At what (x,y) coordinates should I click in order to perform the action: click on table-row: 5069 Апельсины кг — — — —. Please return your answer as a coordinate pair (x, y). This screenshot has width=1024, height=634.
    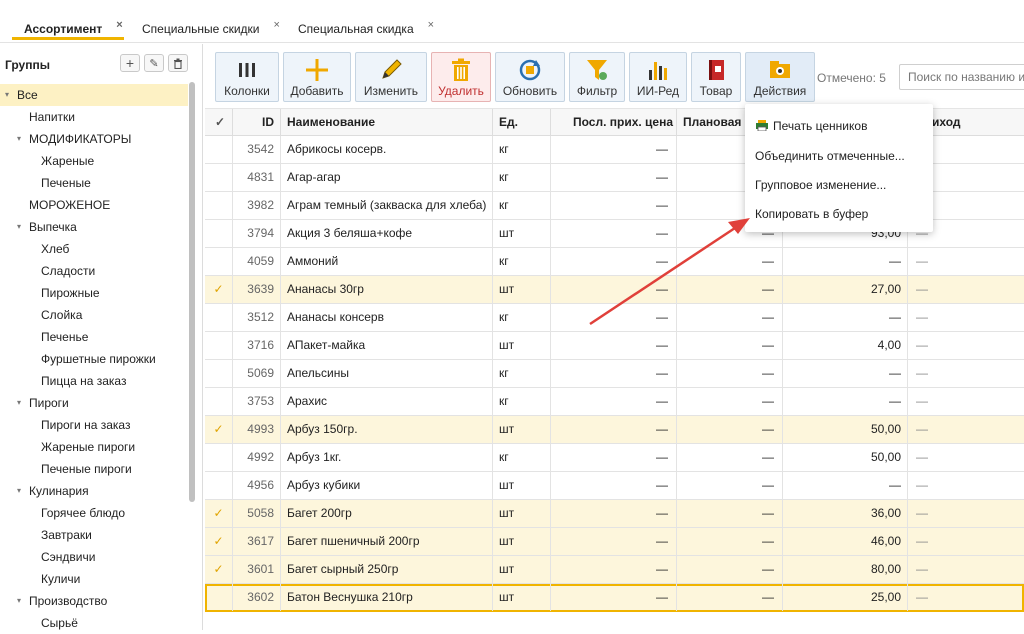
    Looking at the image, I should click on (614, 374).